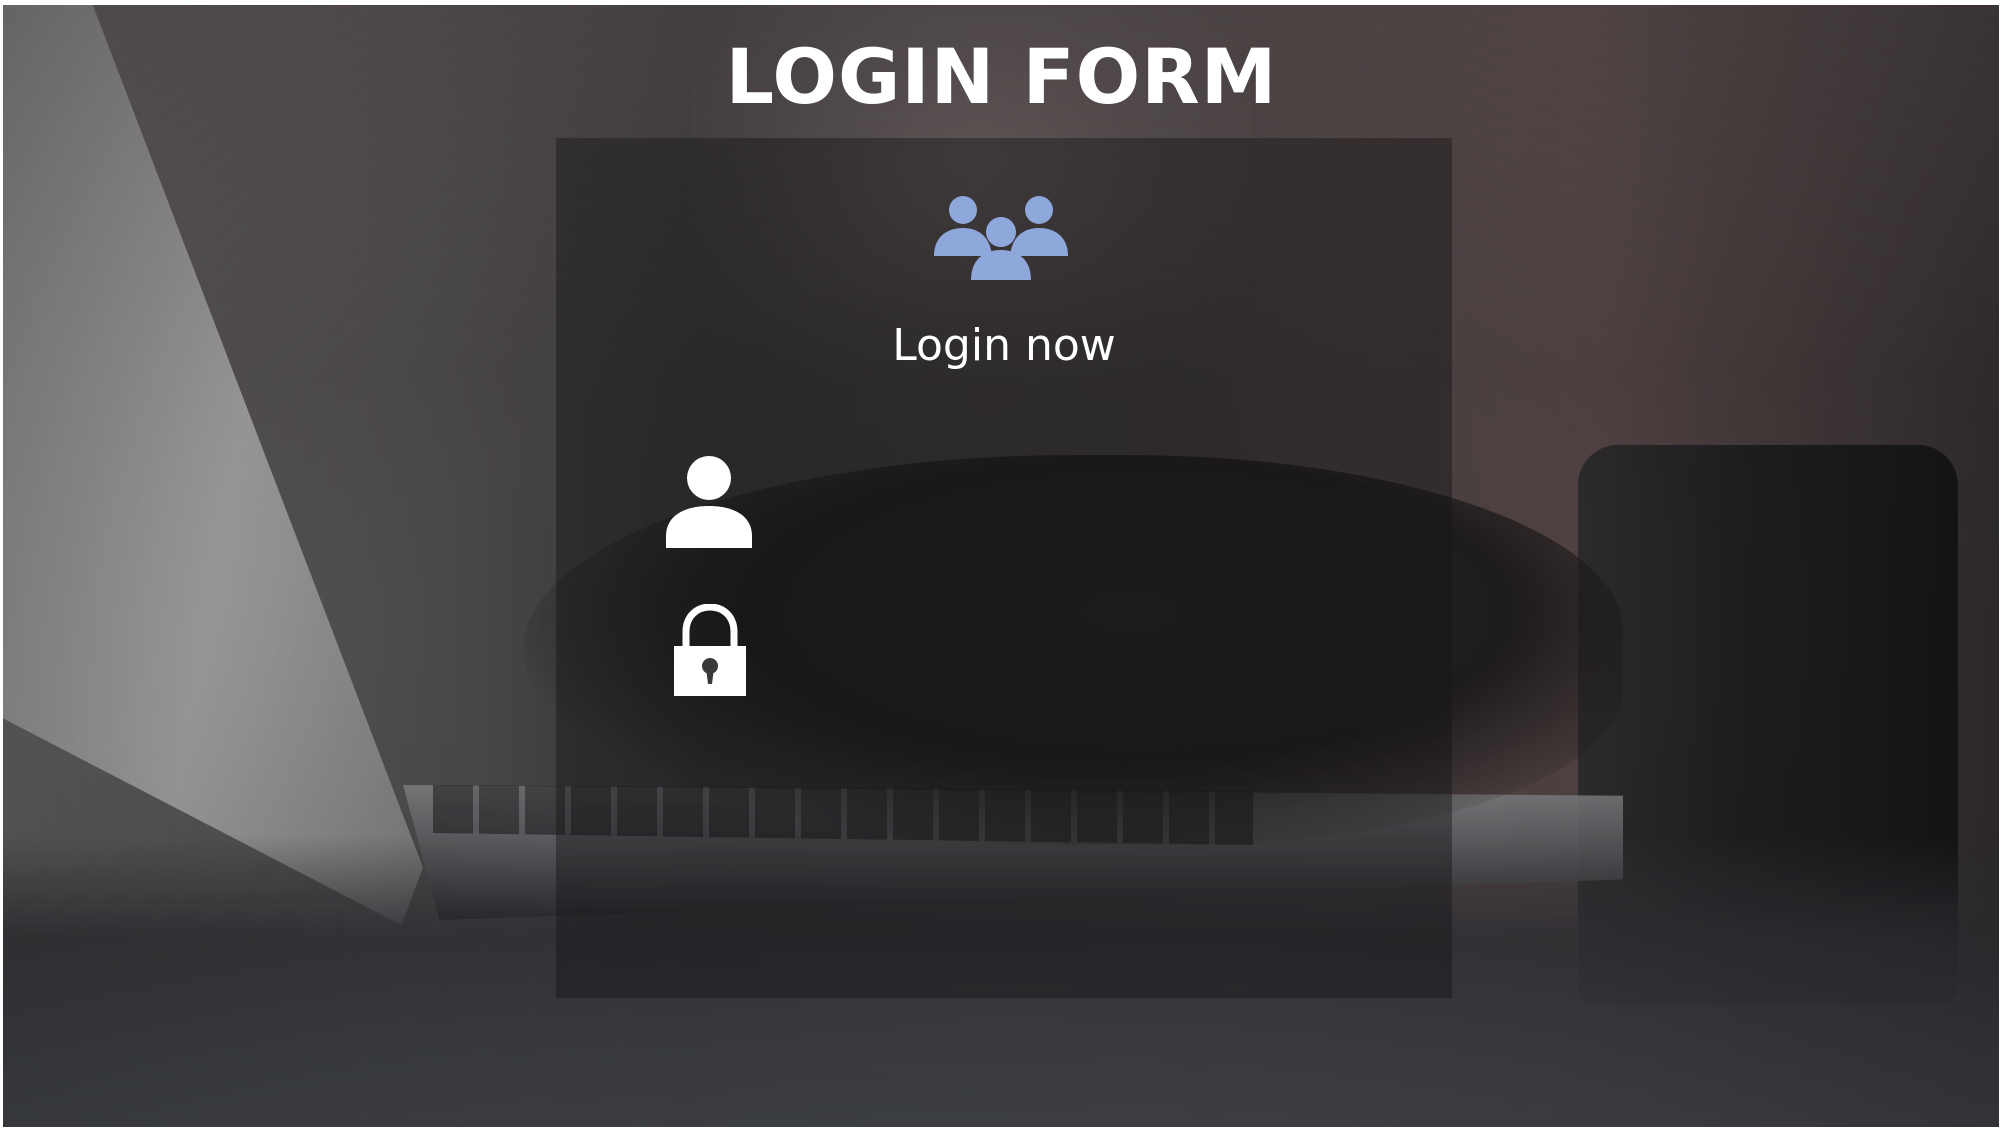  What do you see at coordinates (1001, 238) in the screenshot?
I see `users-group-icon` at bounding box center [1001, 238].